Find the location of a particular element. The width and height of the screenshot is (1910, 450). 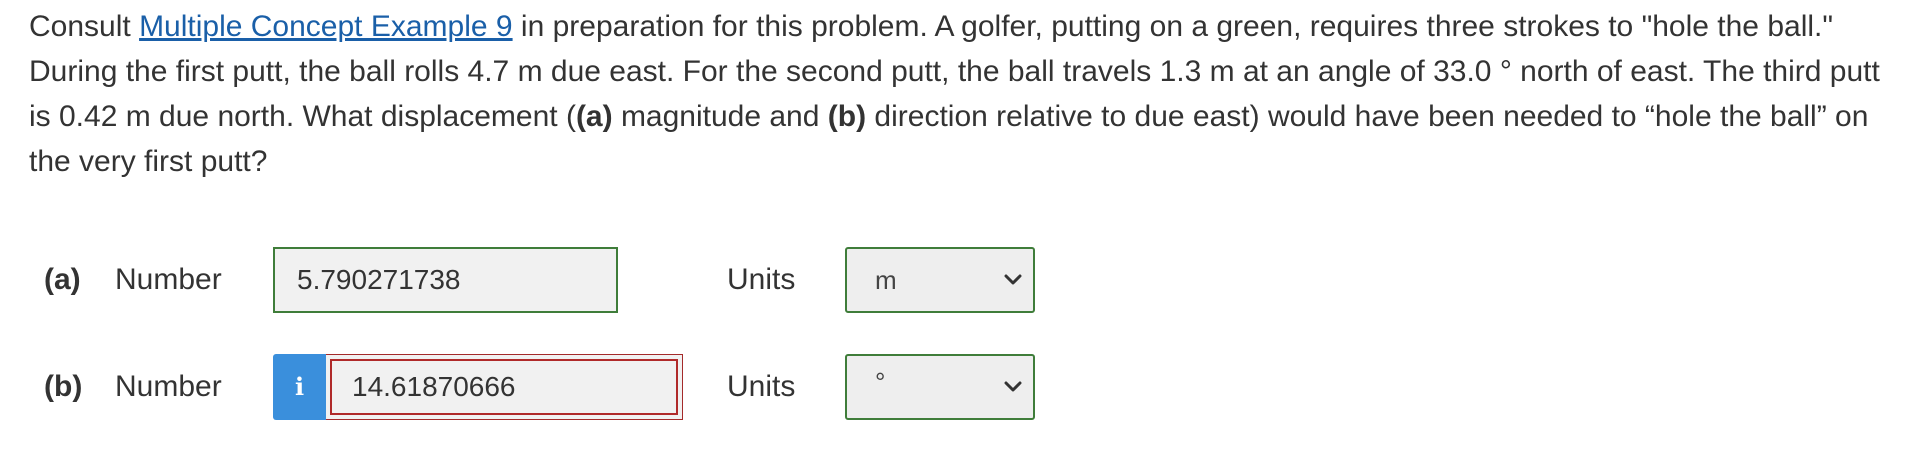

part-a-units-value: m is located at coordinates (886, 280).